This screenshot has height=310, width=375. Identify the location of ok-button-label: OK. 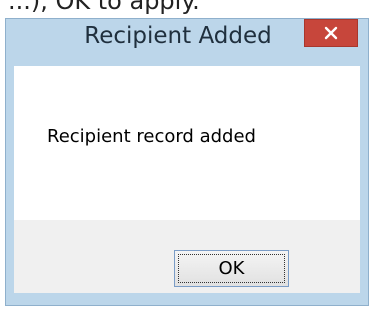
(231, 268).